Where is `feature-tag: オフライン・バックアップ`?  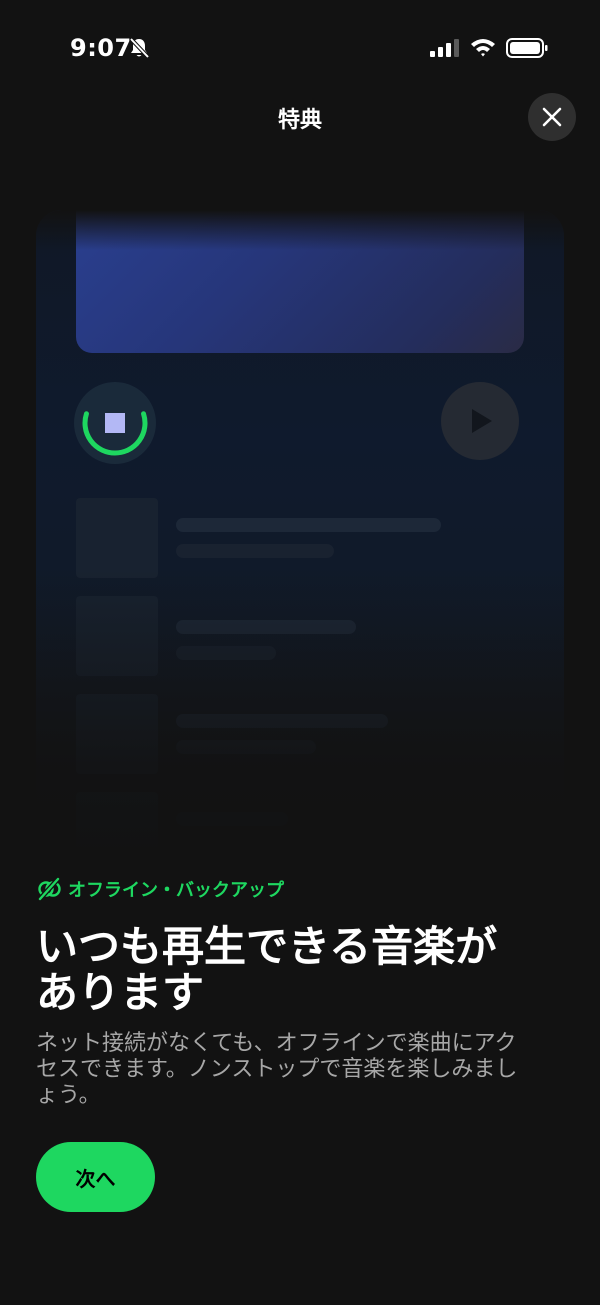 feature-tag: オフライン・バックアップ is located at coordinates (160, 889).